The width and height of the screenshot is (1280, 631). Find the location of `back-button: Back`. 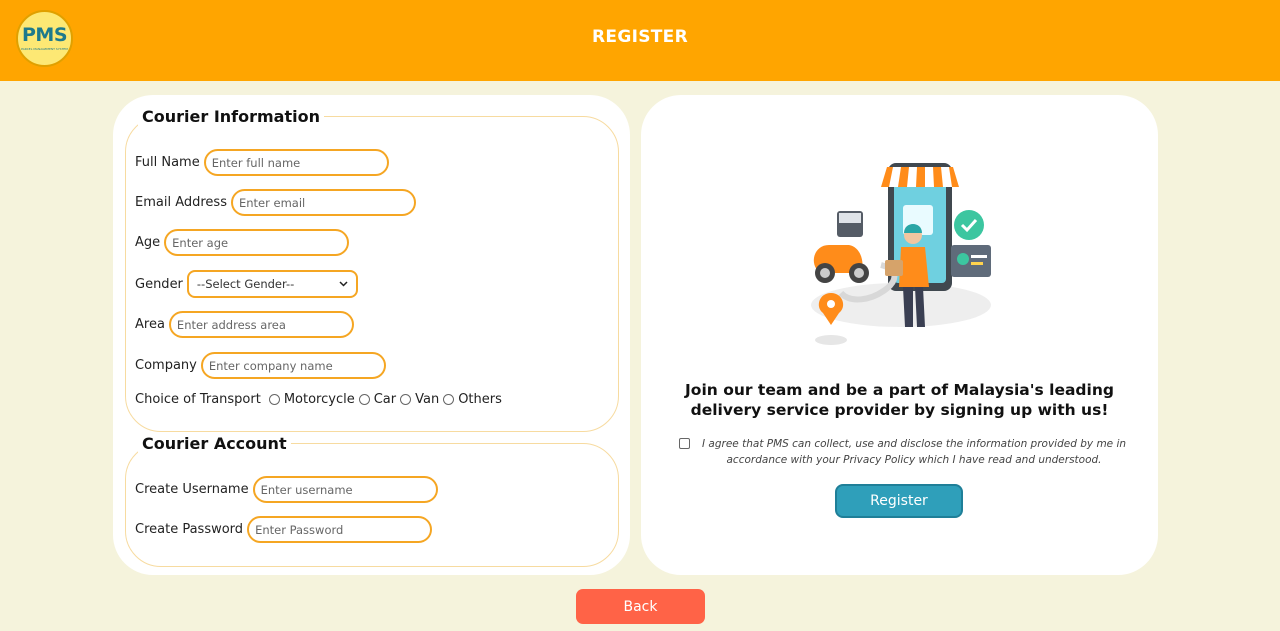

back-button: Back is located at coordinates (640, 606).